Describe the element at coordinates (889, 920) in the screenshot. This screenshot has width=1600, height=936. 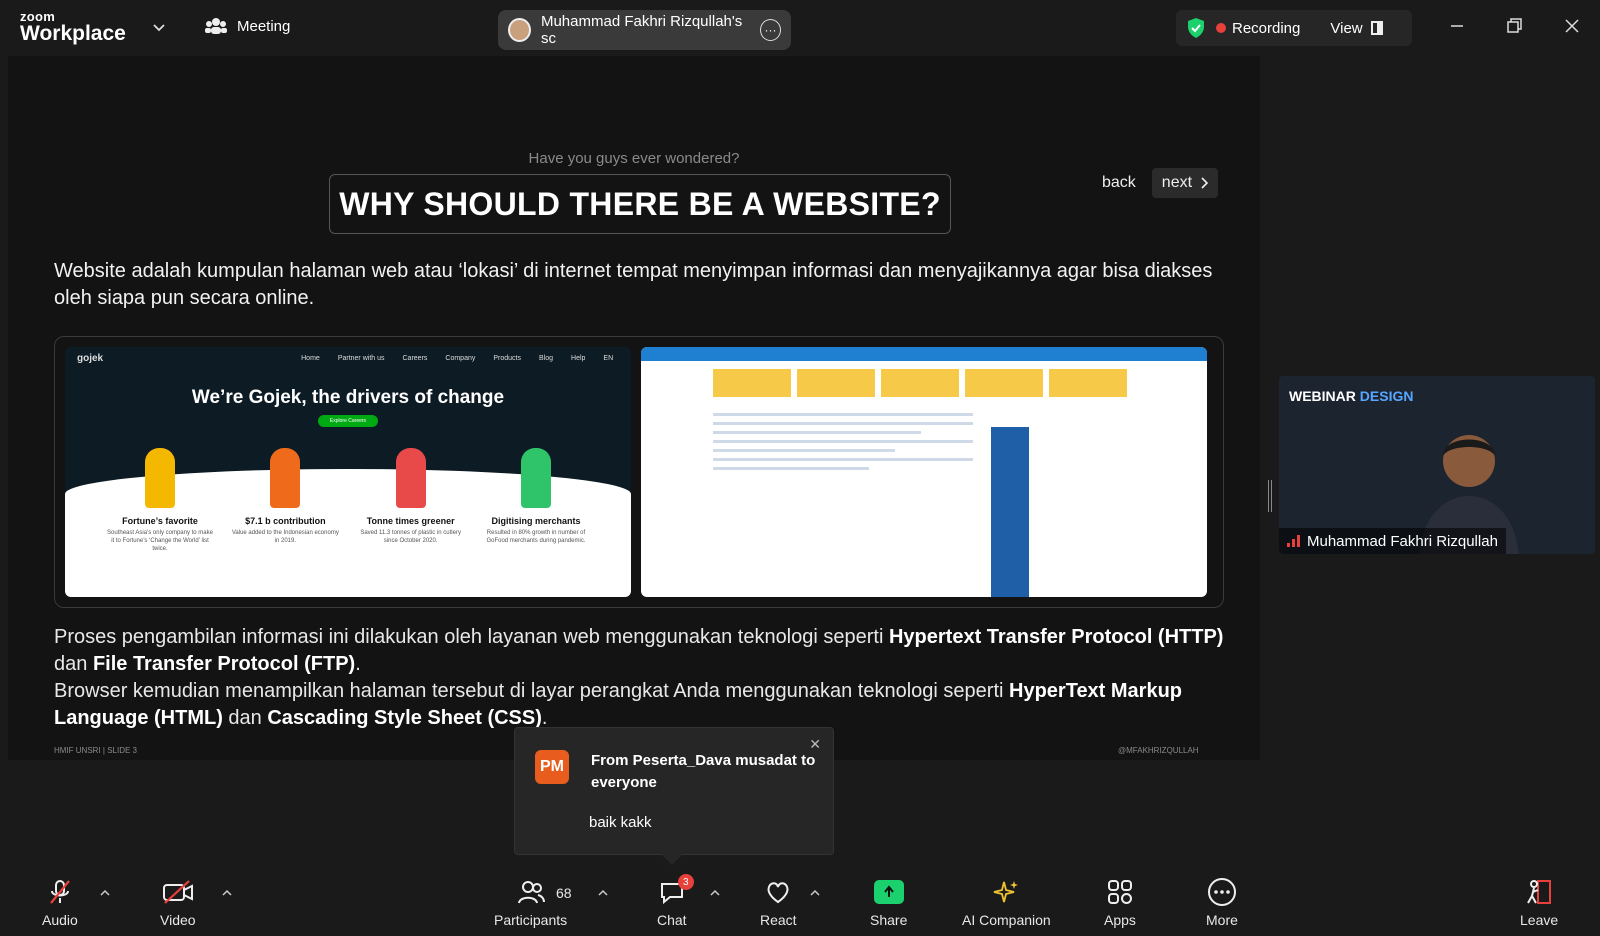
I see `share-label: Share` at that location.